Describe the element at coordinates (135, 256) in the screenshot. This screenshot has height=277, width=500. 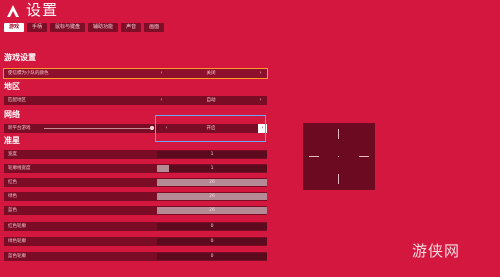
I see `setting-row-blue-outline: 蓝色轮廓 0` at that location.